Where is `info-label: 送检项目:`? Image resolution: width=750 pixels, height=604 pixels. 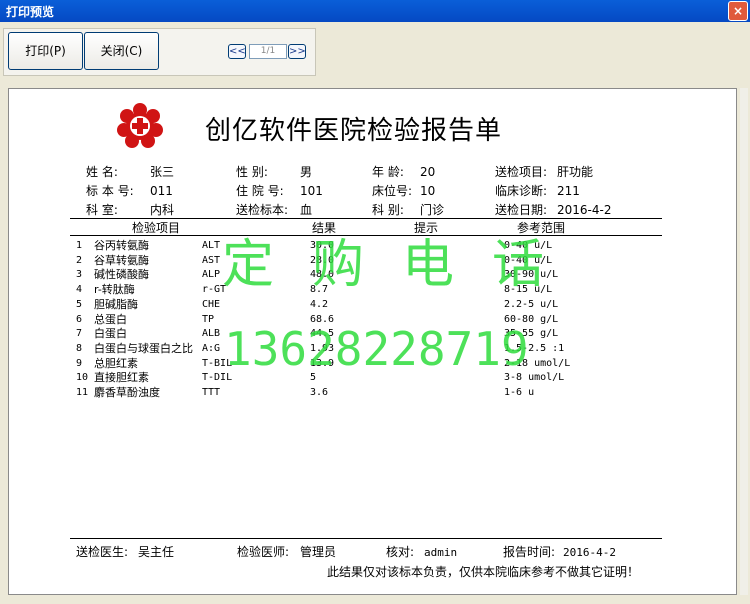 info-label: 送检项目: is located at coordinates (521, 172).